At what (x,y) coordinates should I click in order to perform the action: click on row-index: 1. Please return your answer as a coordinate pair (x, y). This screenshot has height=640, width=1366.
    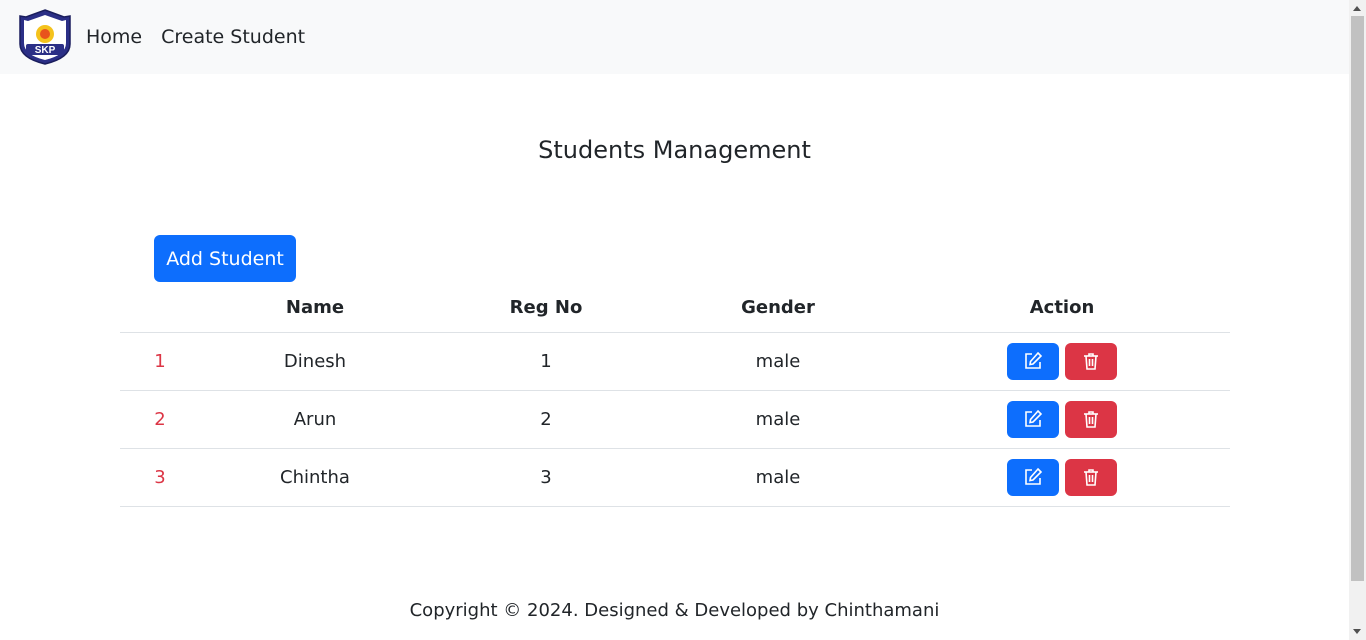
    Looking at the image, I should click on (160, 361).